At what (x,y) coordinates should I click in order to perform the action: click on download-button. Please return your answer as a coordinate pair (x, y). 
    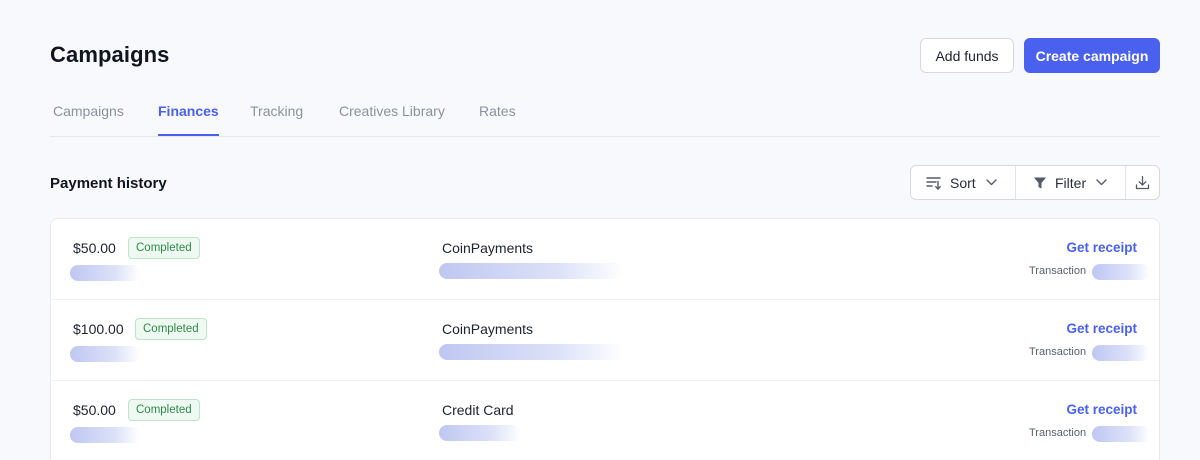
    Looking at the image, I should click on (1142, 182).